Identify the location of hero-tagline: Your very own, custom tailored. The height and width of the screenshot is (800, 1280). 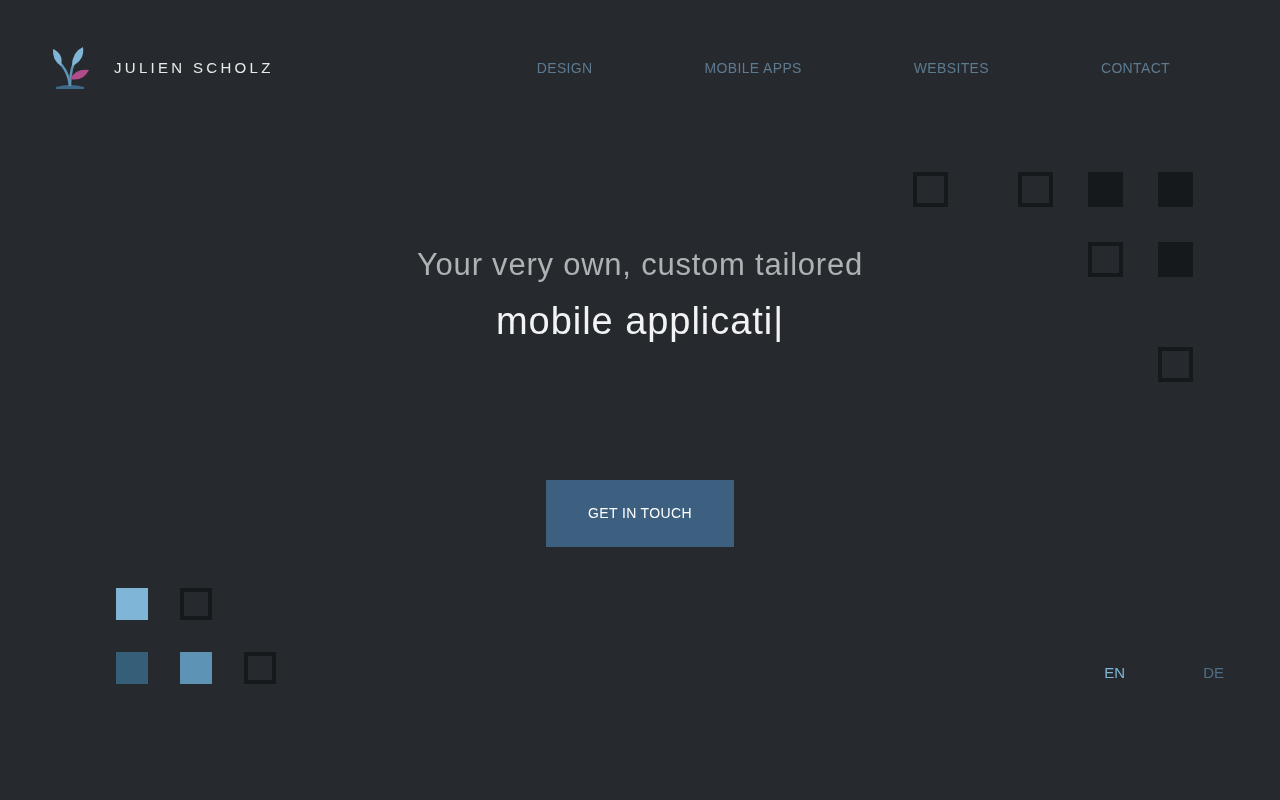
(640, 265).